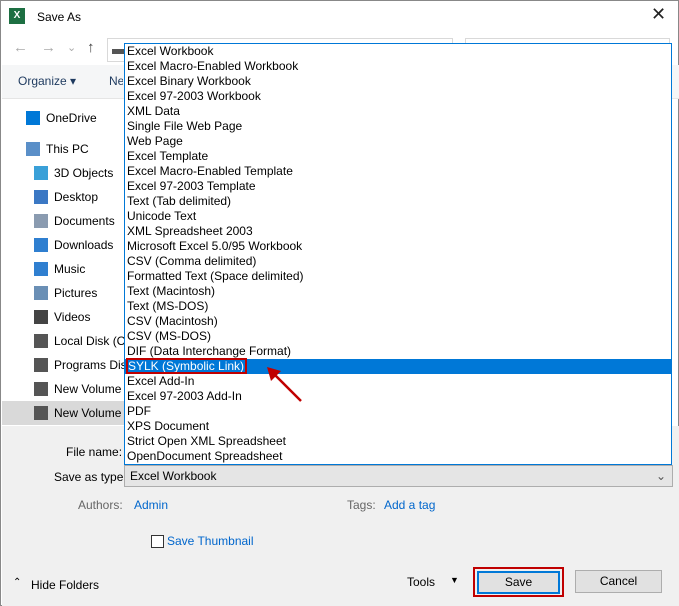 This screenshot has width=679, height=606. I want to click on sidebar-item: 3D Objects, so click(63, 173).